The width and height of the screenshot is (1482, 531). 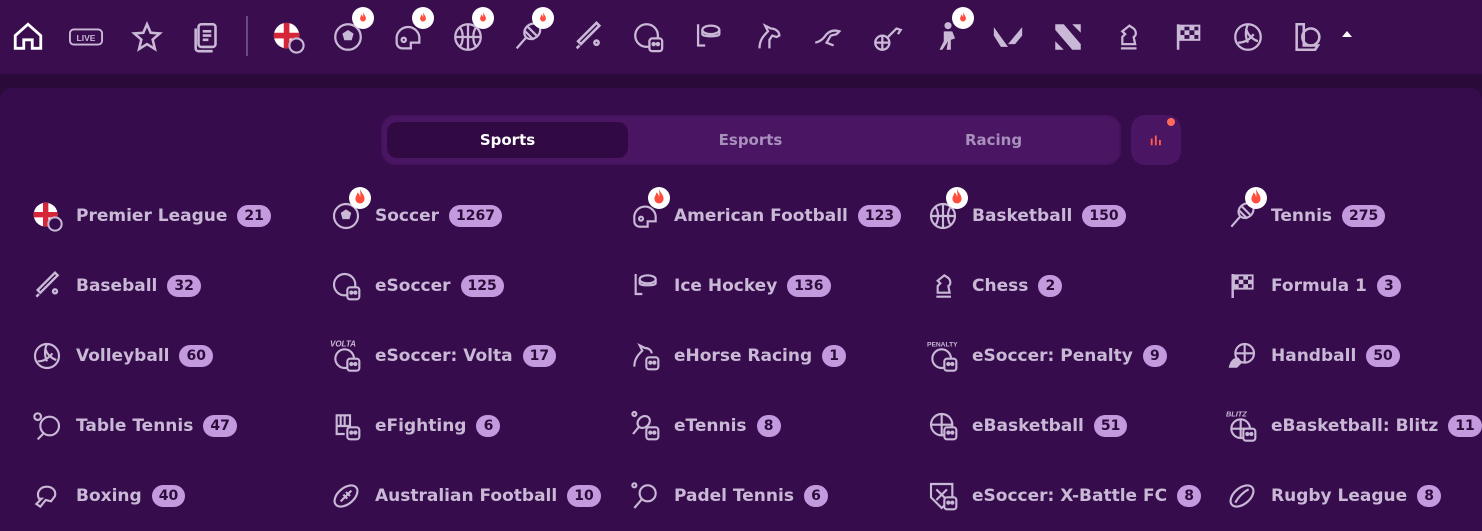 I want to click on sport-item-american-football: American Football 123, so click(x=778, y=211).